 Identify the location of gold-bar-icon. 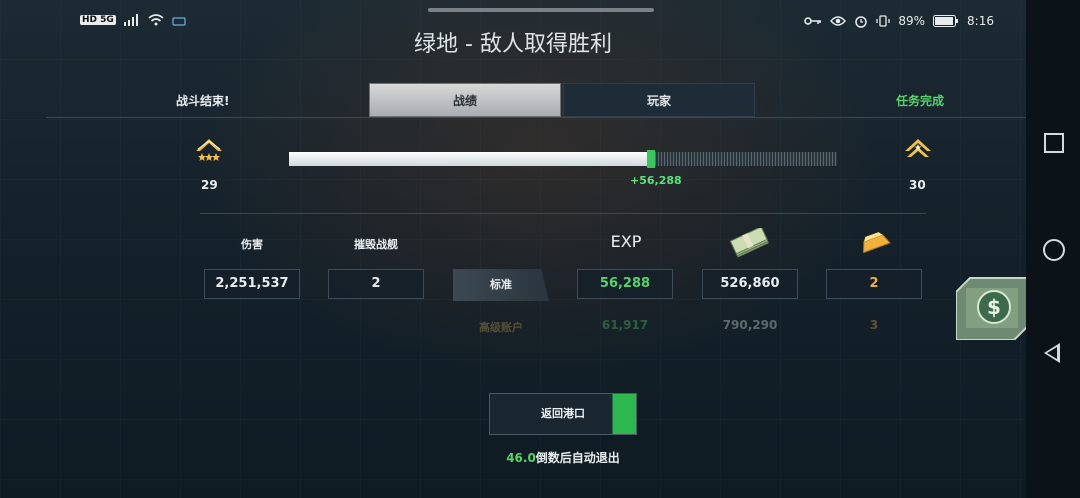
(877, 243).